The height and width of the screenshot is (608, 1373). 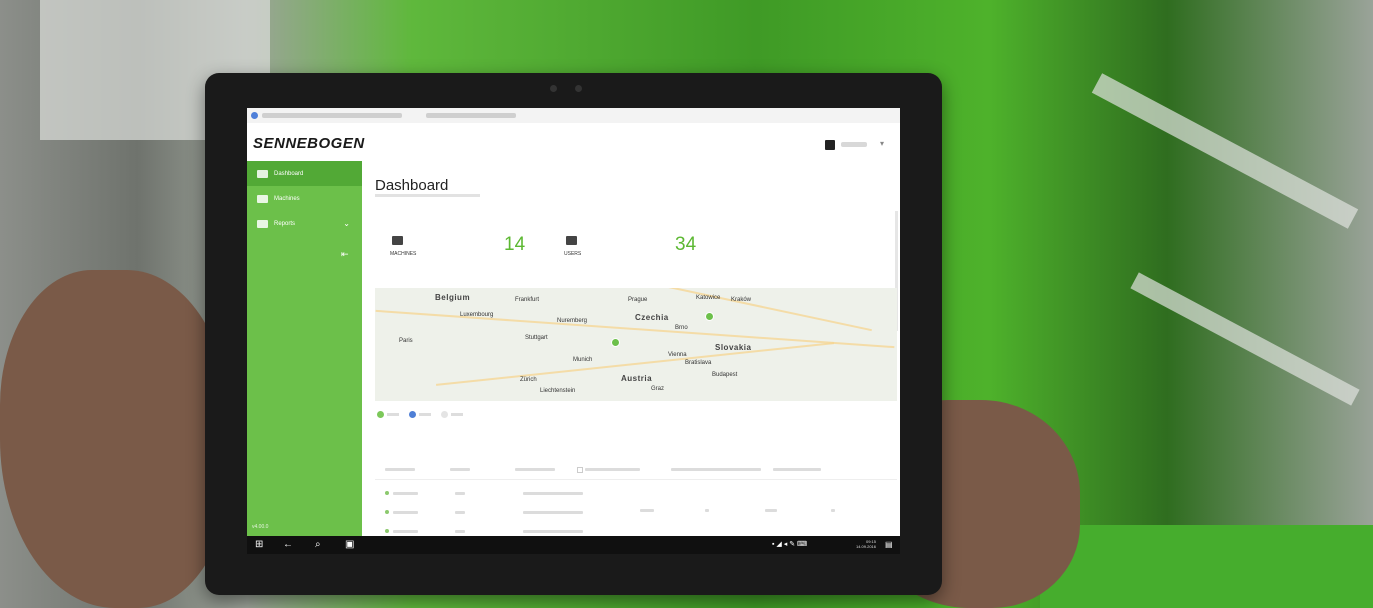 I want to click on system-tray-icons: ▪ ◢ ◂ ✎ ⌨, so click(x=789, y=545).